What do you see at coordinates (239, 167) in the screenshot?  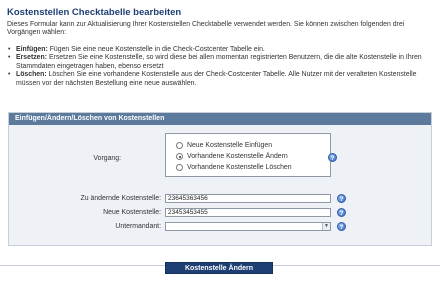 I see `radio-delete-label: Vorhandene Kostenstelle Löschen` at bounding box center [239, 167].